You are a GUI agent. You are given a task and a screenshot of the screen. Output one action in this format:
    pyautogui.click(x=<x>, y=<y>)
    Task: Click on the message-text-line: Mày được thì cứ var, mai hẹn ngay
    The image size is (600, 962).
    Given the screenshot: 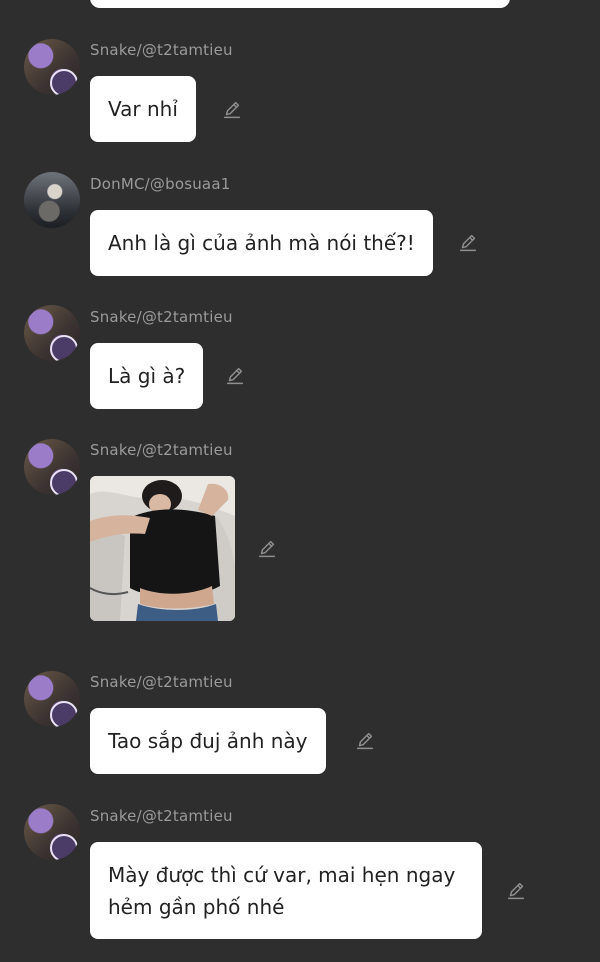 What is the action you would take?
    pyautogui.click(x=282, y=875)
    